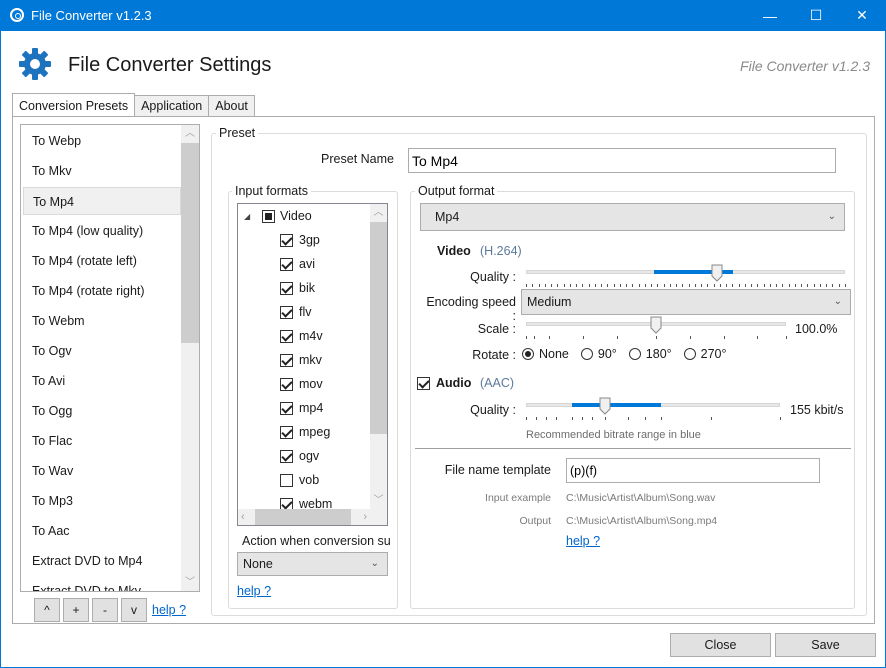  I want to click on save-button: Save, so click(825, 645).